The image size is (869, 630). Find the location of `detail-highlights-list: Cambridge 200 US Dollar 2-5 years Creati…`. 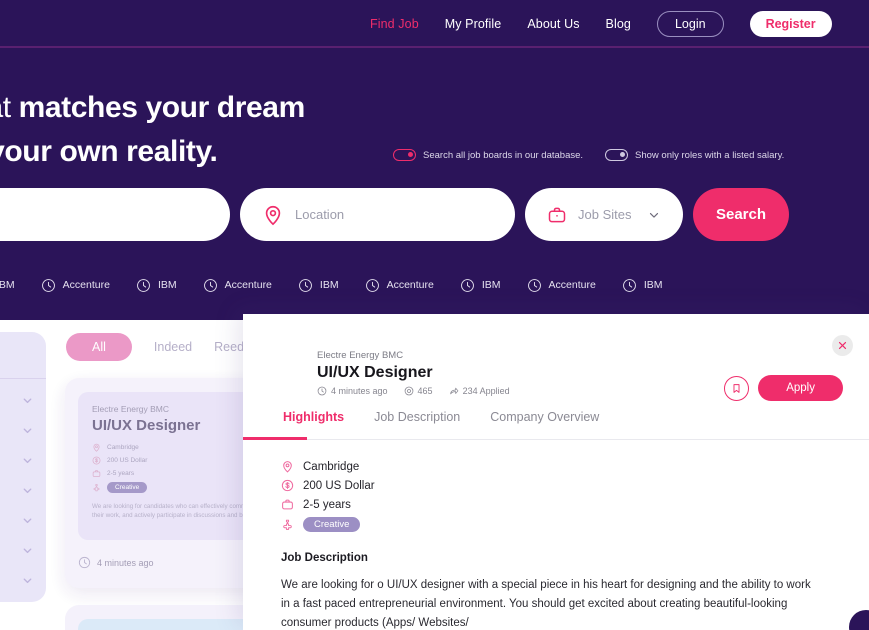

detail-highlights-list: Cambridge 200 US Dollar 2-5 years Creati… is located at coordinates (328, 496).